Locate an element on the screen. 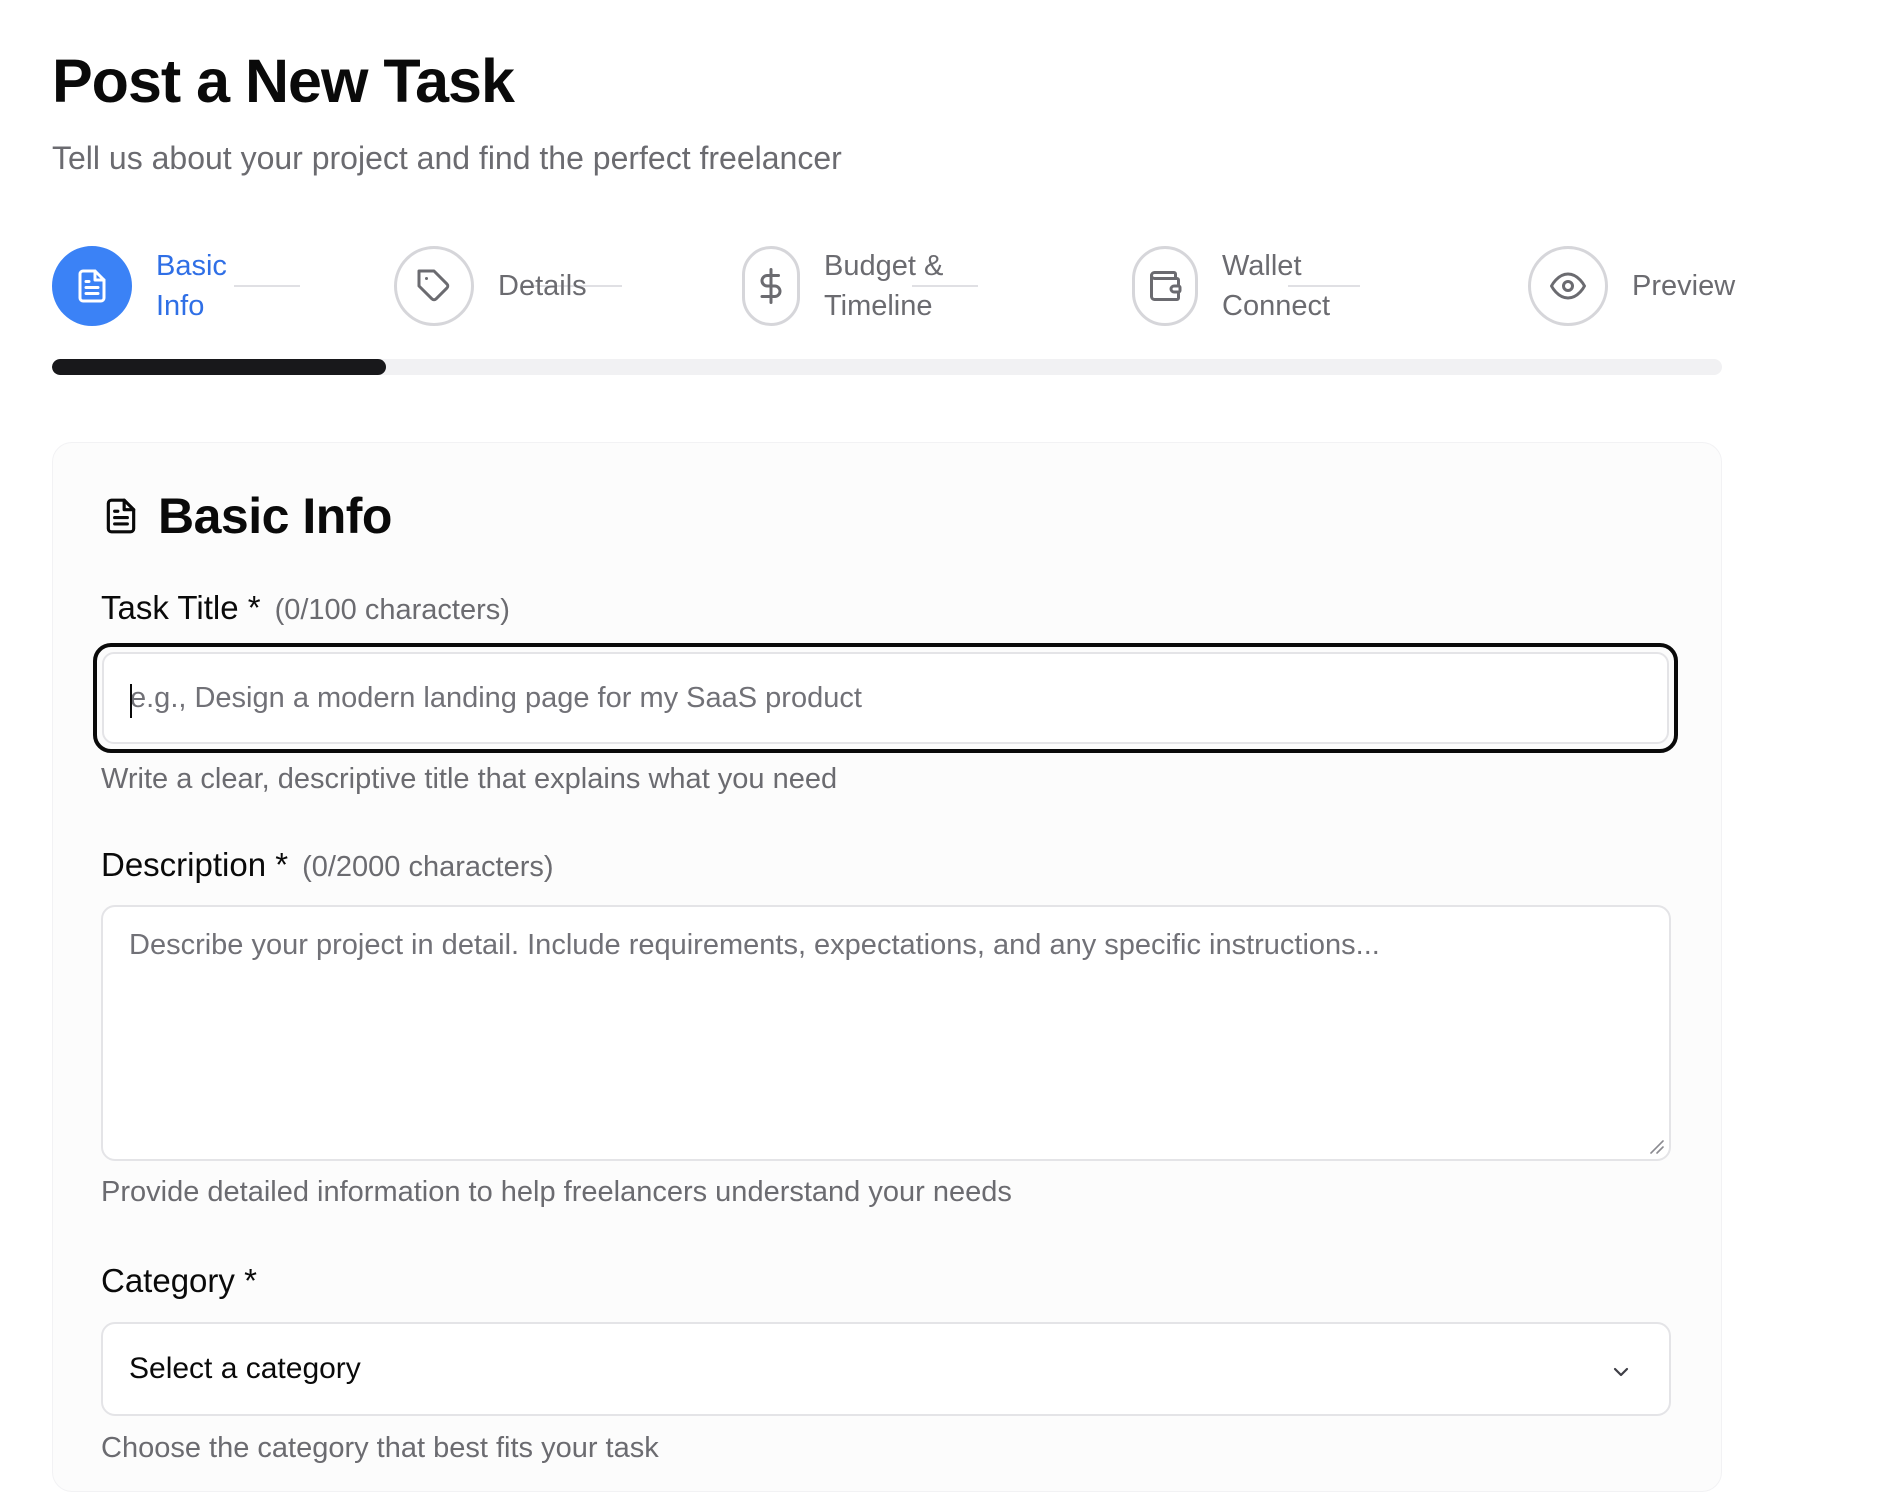 This screenshot has width=1888, height=1492. step-wallet-connect: Wallet Connect is located at coordinates (1231, 286).